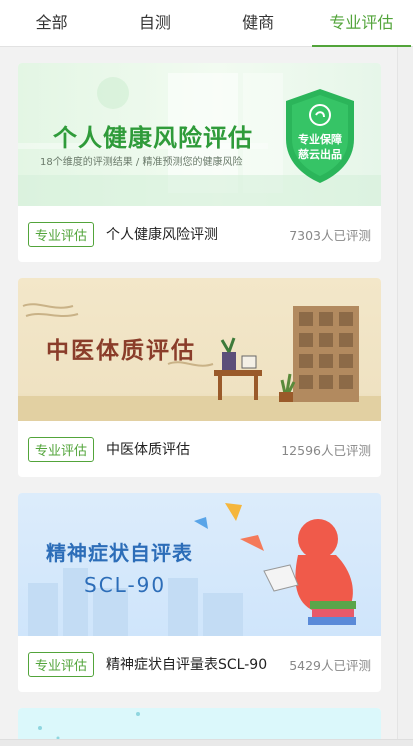 The image size is (413, 746). I want to click on participant-count: 5429人已评测, so click(330, 665).